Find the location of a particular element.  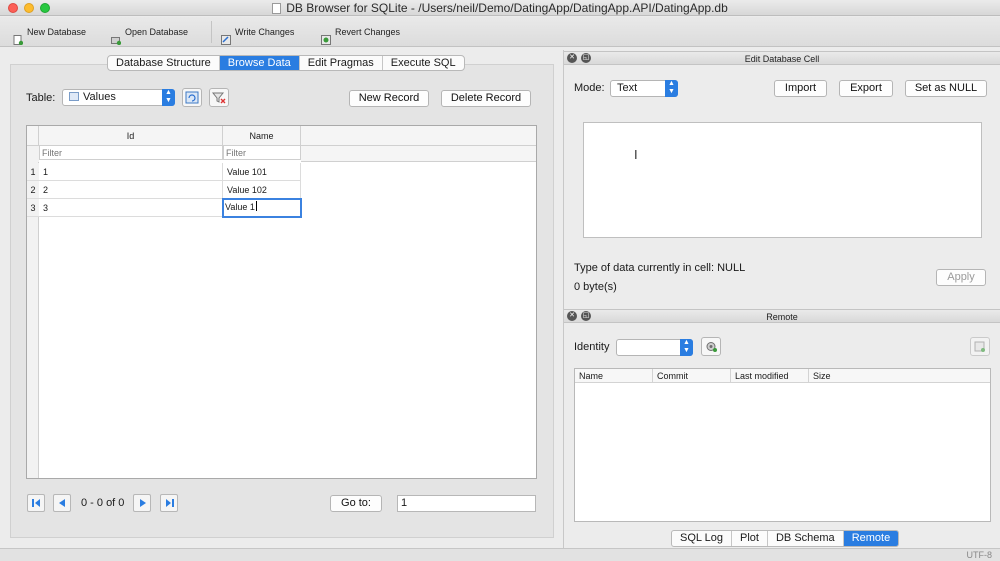

identity-label: Identity is located at coordinates (592, 347).